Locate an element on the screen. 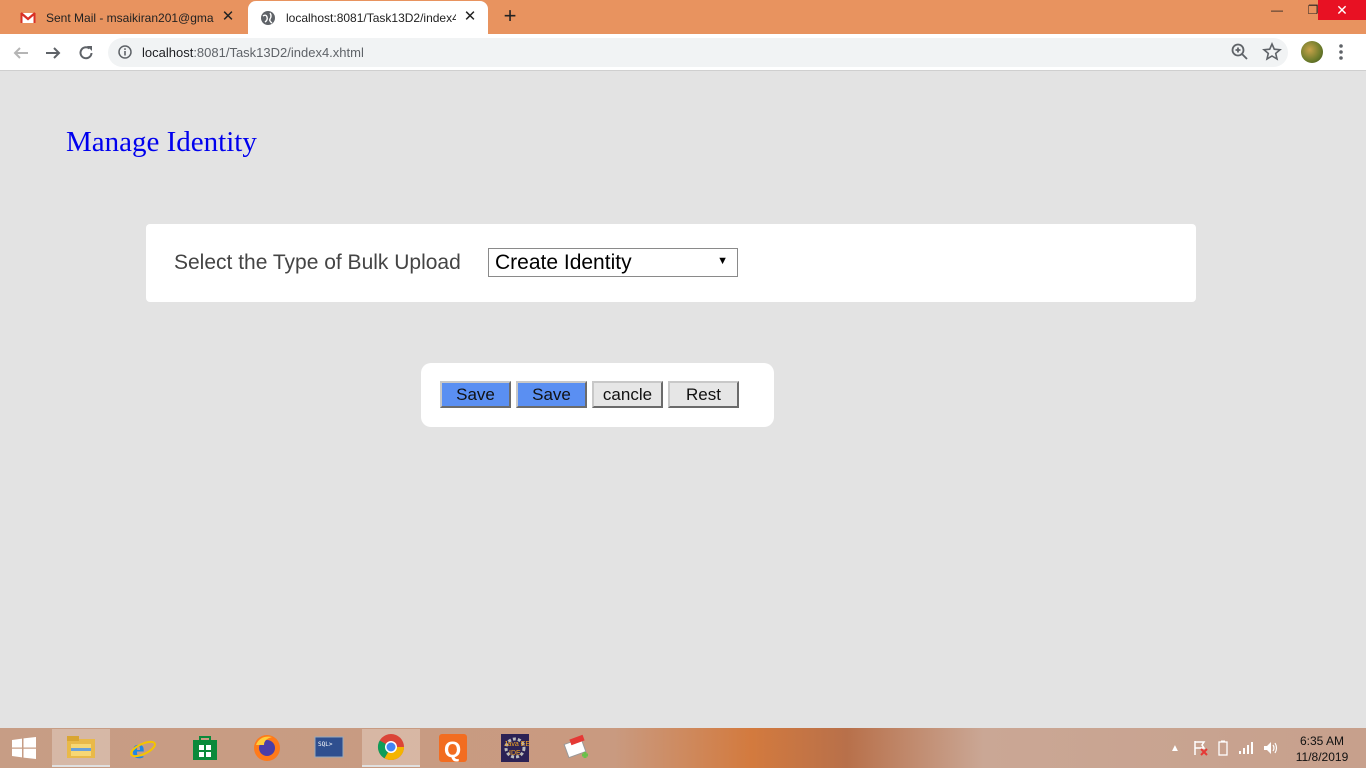 This screenshot has width=1366, height=768. close-window-button: ✕ is located at coordinates (1342, 10).